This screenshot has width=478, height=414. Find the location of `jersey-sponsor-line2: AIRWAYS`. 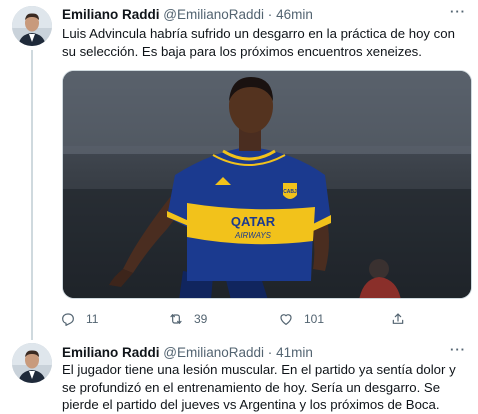

jersey-sponsor-line2: AIRWAYS is located at coordinates (253, 235).